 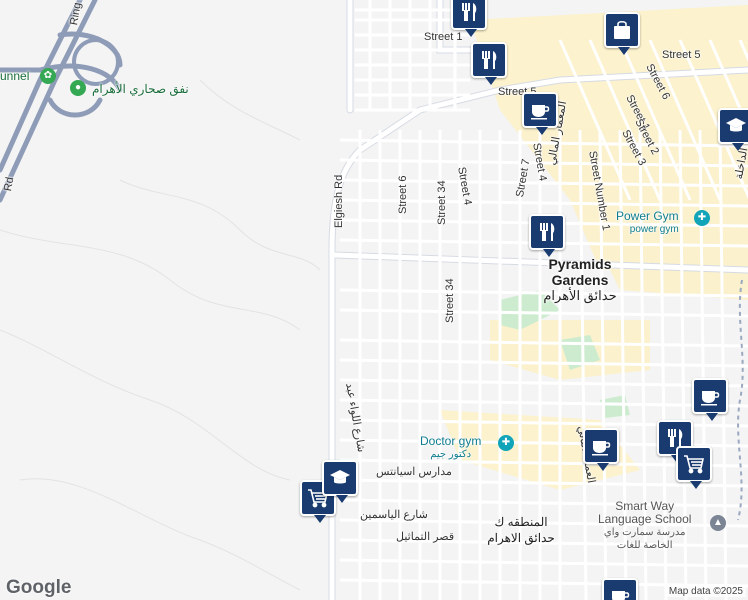 I want to click on poi-title-2: Language School, so click(x=645, y=519).